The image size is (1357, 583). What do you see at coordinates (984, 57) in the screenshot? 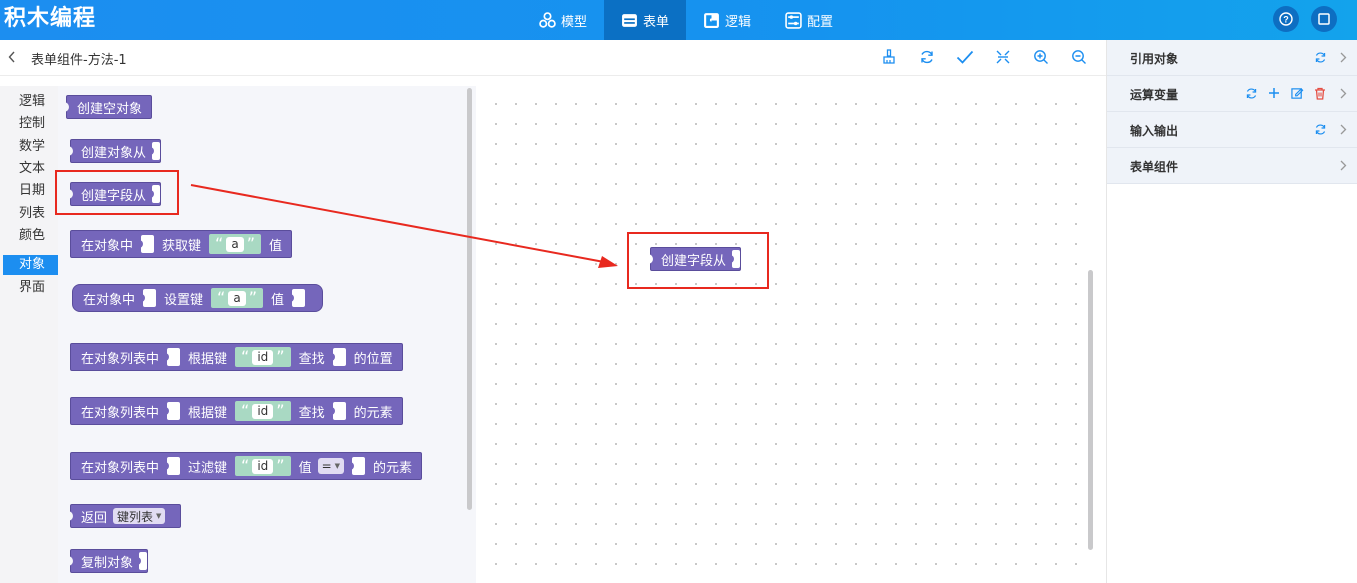
I see `canvas-toolbar` at bounding box center [984, 57].